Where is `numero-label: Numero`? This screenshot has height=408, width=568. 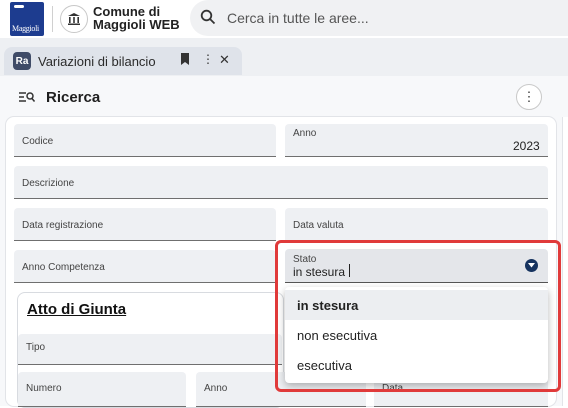
numero-label: Numero is located at coordinates (44, 388).